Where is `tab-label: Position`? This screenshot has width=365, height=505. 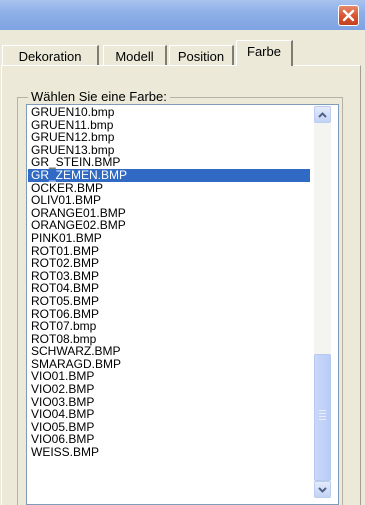 tab-label: Position is located at coordinates (201, 56).